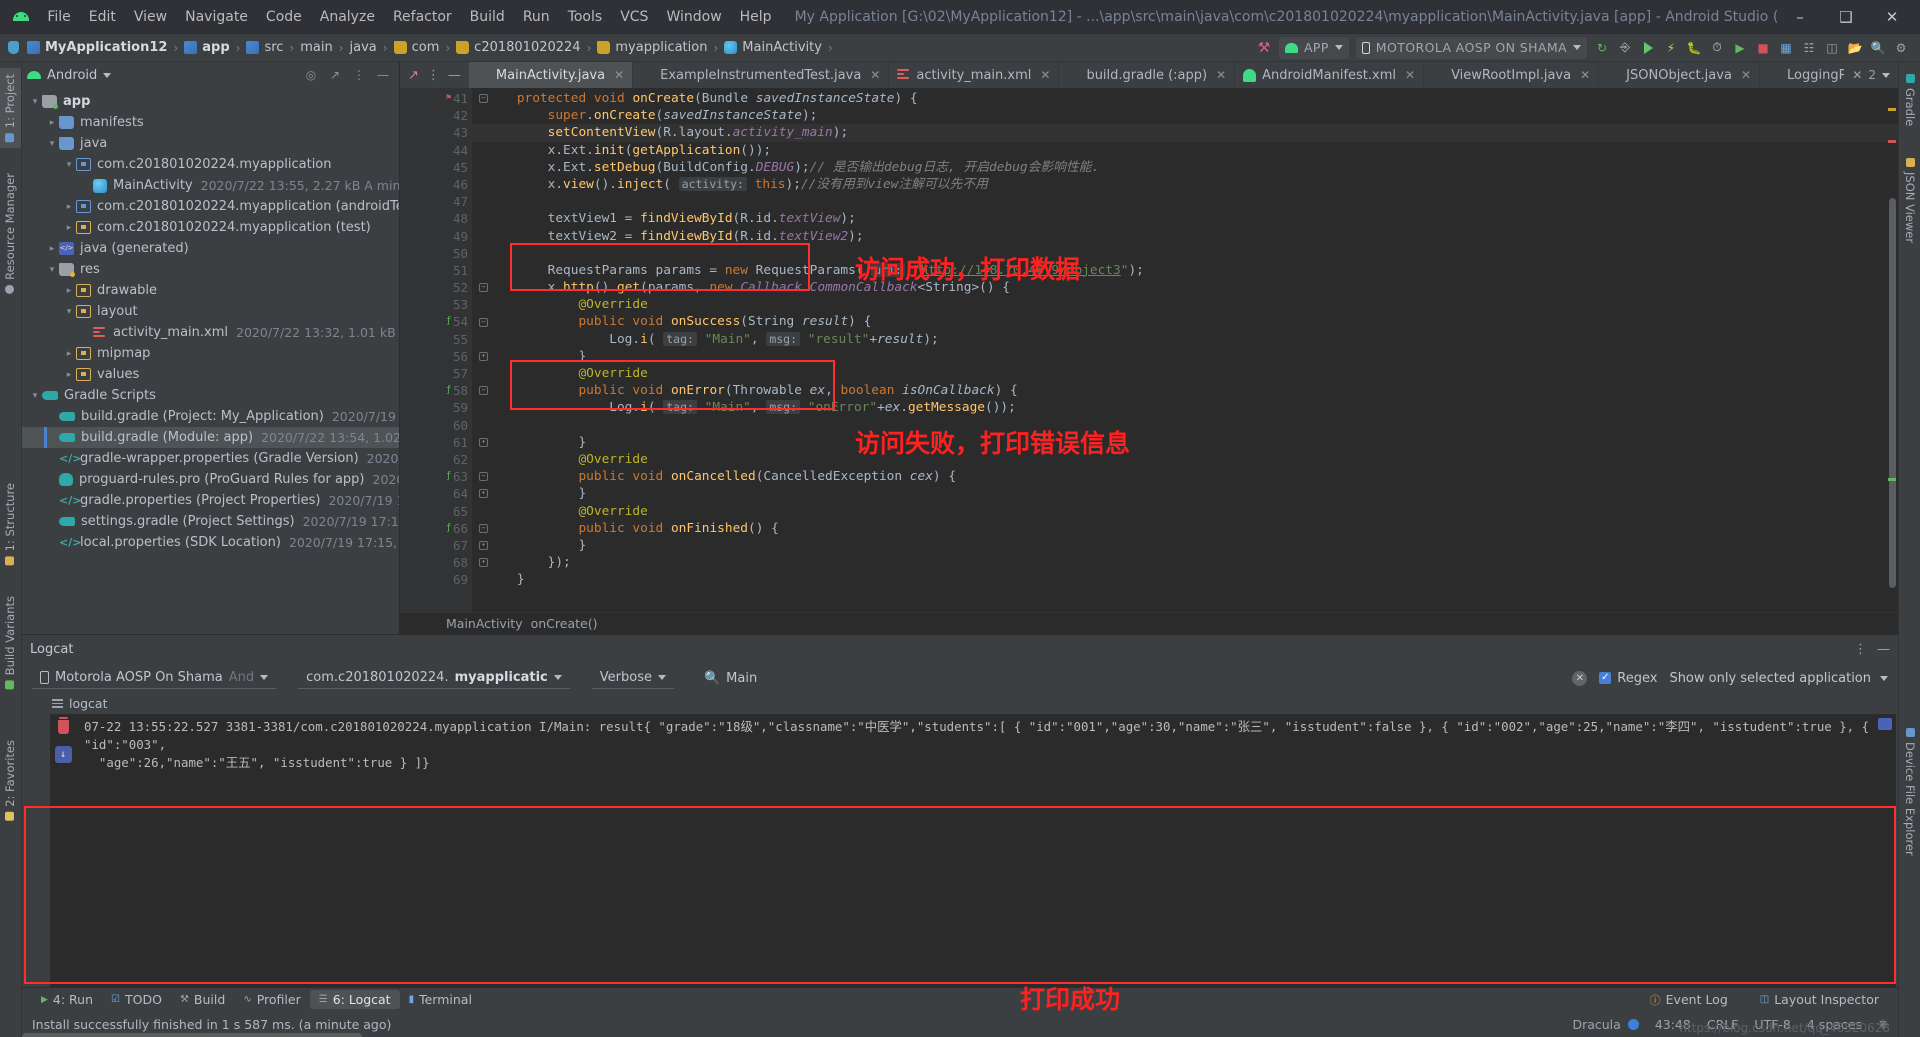  What do you see at coordinates (1763, 48) in the screenshot?
I see `stop-icon: ■` at bounding box center [1763, 48].